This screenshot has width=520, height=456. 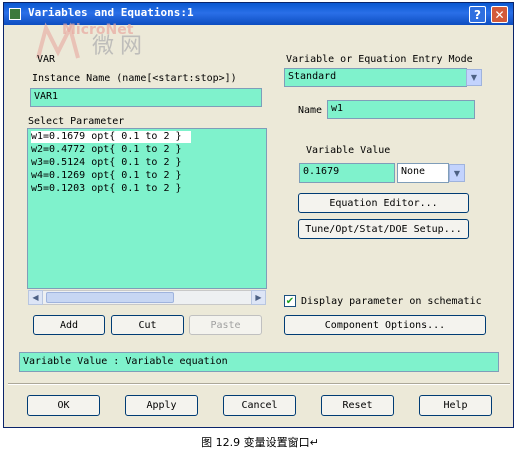 What do you see at coordinates (259, 405) in the screenshot?
I see `cancel-button: Cancel` at bounding box center [259, 405].